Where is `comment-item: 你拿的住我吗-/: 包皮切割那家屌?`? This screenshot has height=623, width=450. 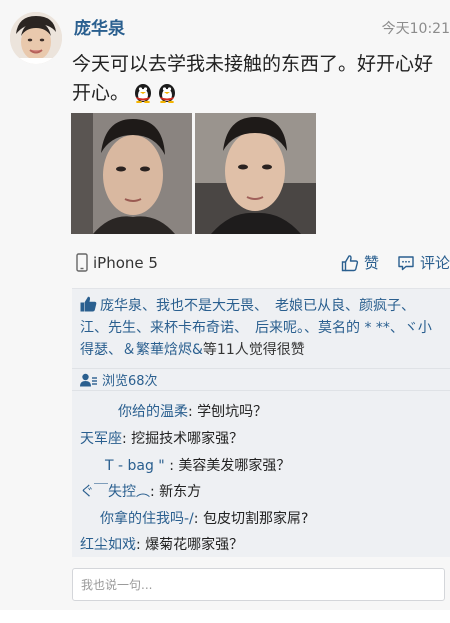 comment-item: 你拿的住我吗-/: 包皮切割那家屌? is located at coordinates (204, 518).